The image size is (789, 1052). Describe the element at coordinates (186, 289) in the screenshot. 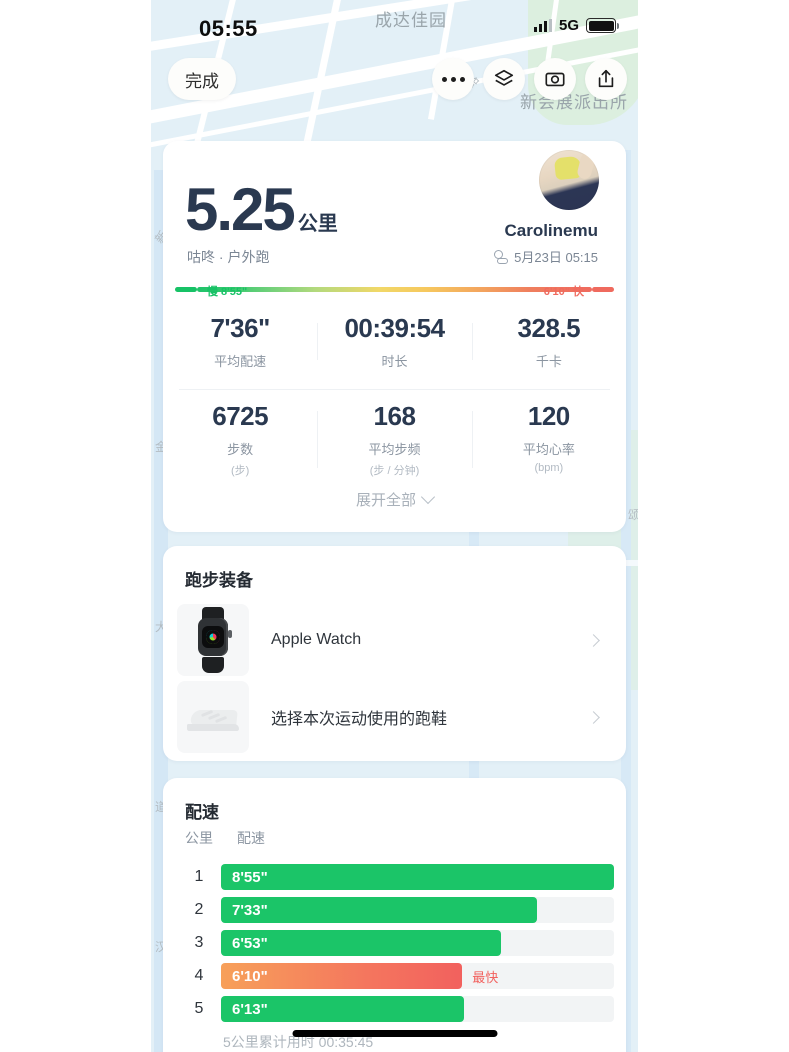

I see `pace-bar-cap-slow` at that location.